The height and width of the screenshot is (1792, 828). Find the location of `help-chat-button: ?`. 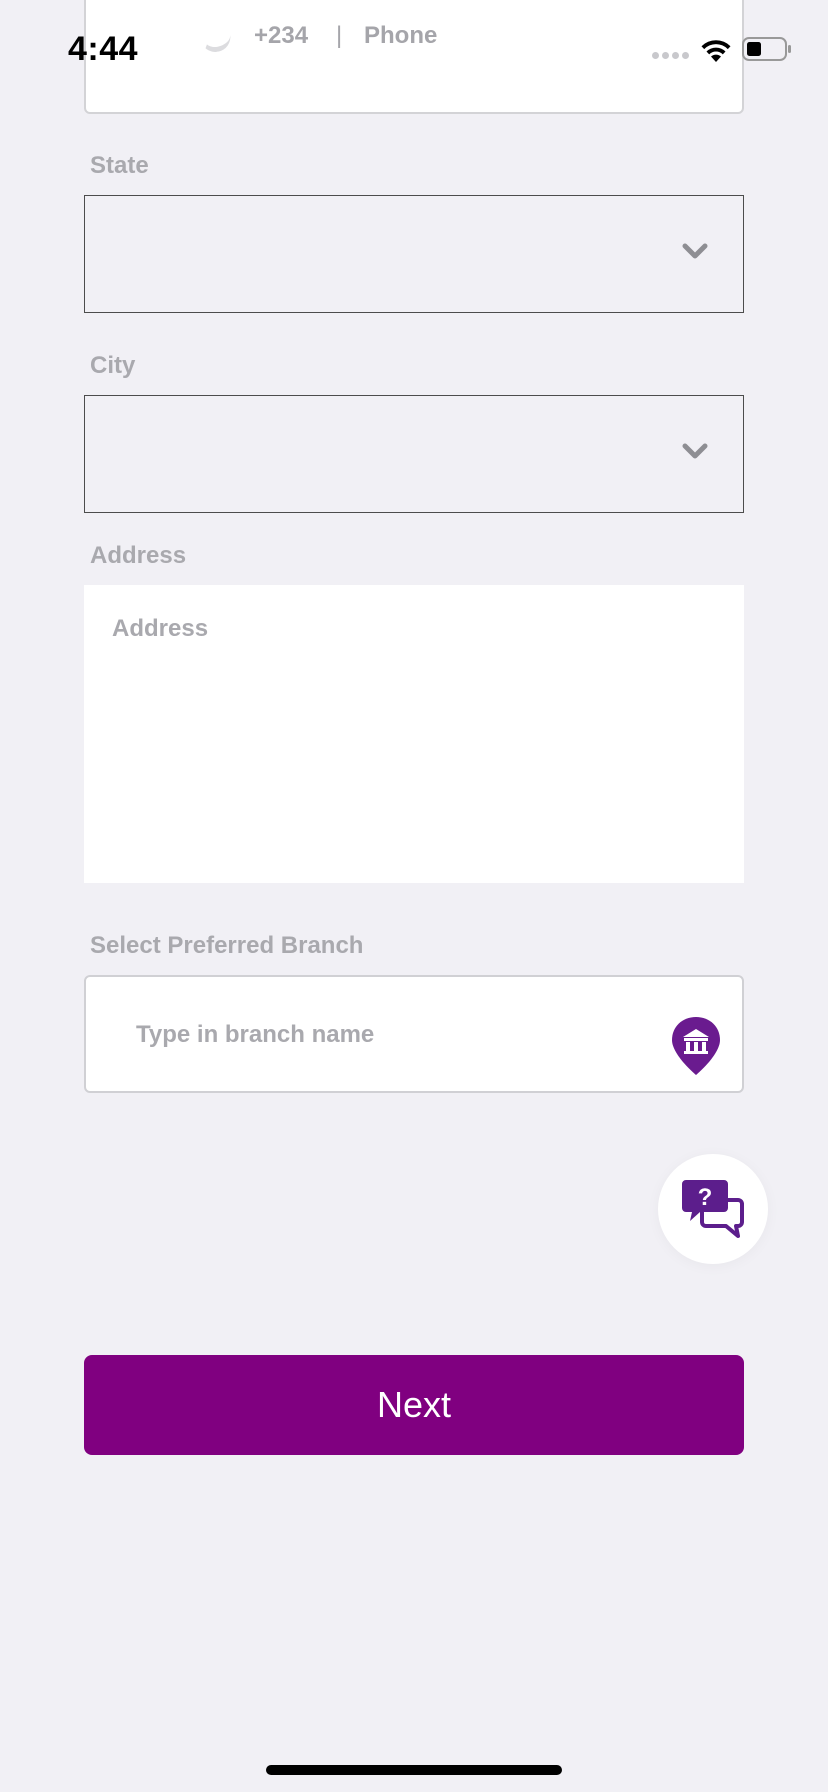

help-chat-button: ? is located at coordinates (713, 1209).